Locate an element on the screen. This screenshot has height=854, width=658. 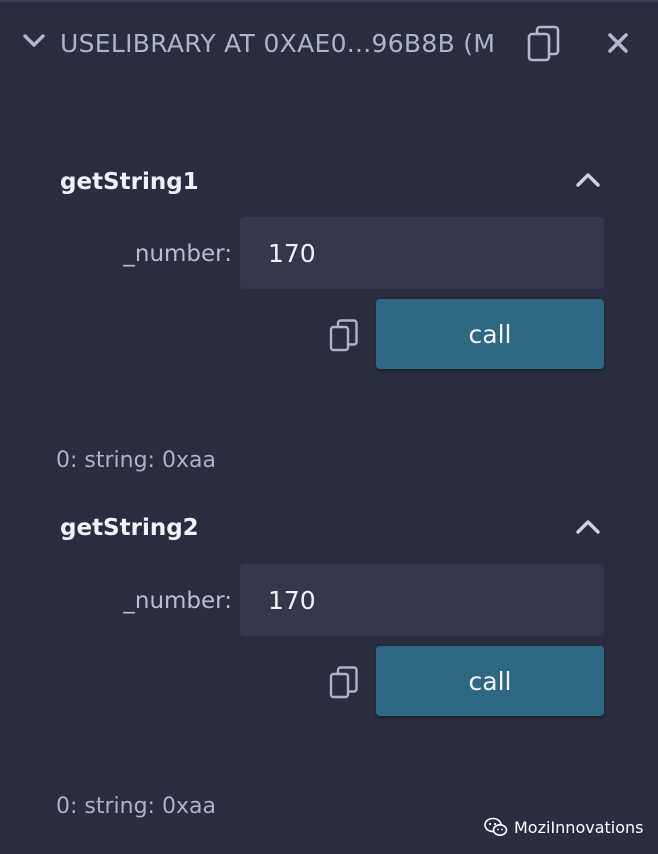
watermark-text: MoziInnovations is located at coordinates (579, 827).